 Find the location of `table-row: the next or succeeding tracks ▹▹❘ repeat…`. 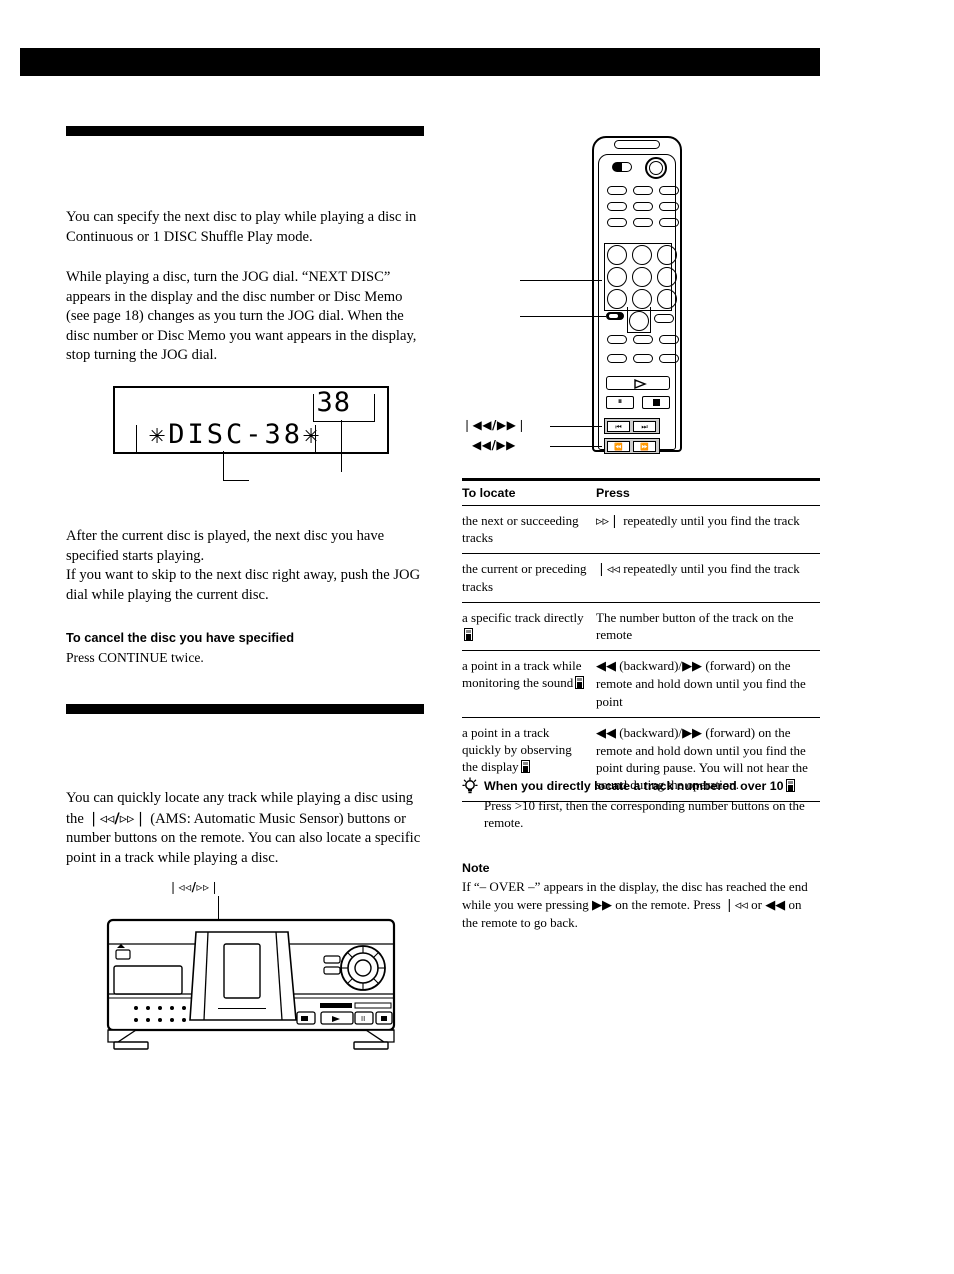

table-row: the next or succeeding tracks ▹▹❘ repeat… is located at coordinates (641, 530).